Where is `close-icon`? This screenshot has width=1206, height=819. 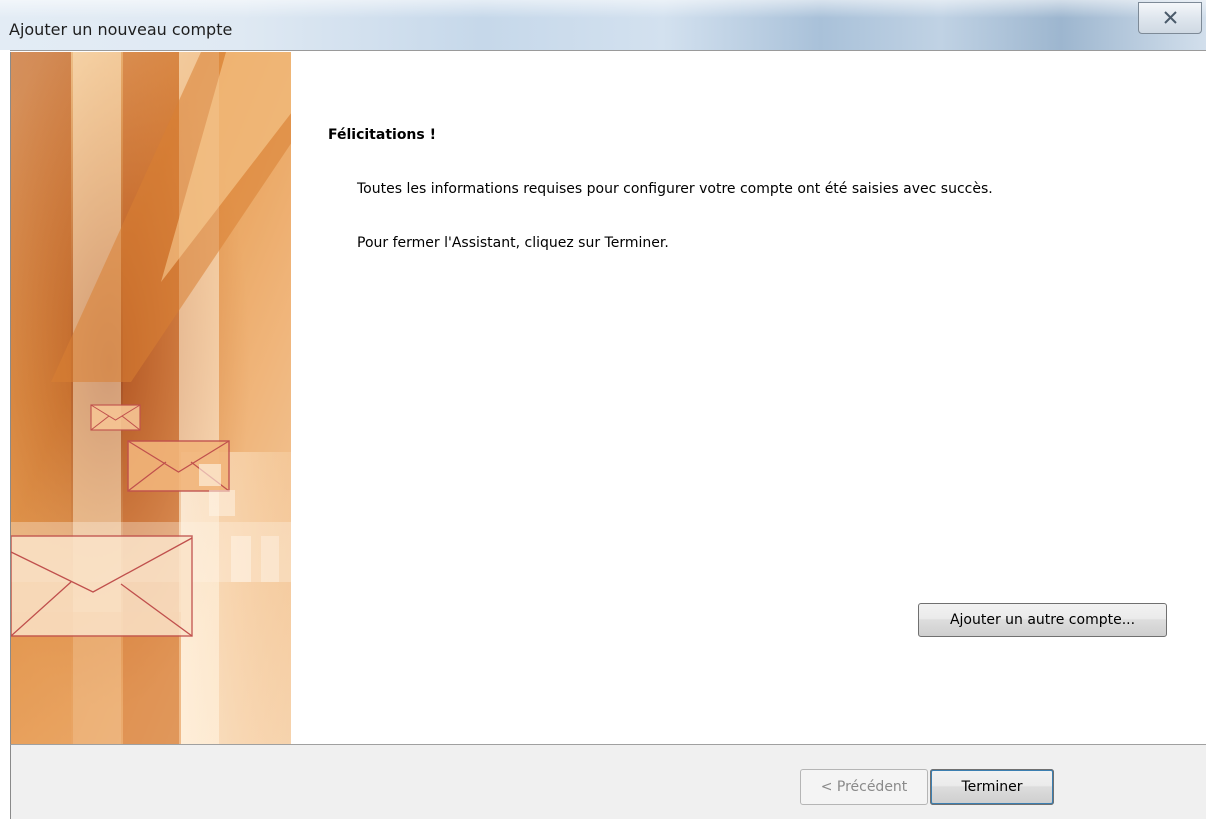
close-icon is located at coordinates (1170, 17).